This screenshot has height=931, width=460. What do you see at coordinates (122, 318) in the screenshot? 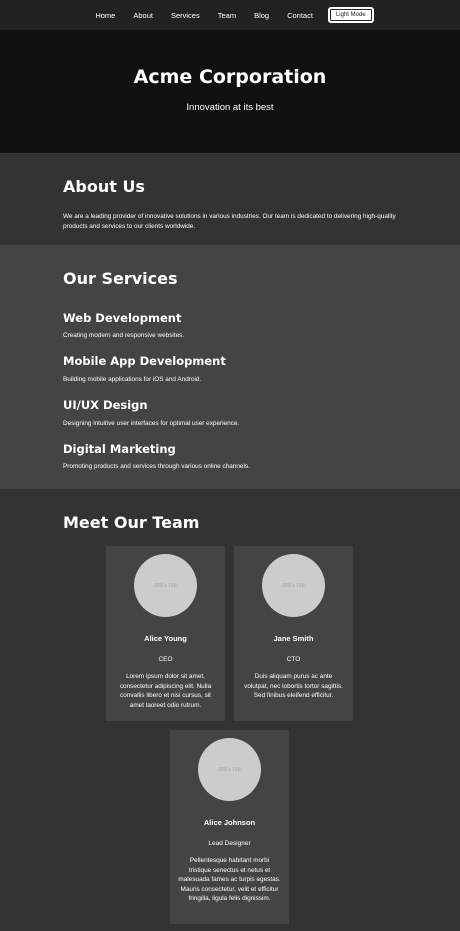
I see `service-title: Web Development` at bounding box center [122, 318].